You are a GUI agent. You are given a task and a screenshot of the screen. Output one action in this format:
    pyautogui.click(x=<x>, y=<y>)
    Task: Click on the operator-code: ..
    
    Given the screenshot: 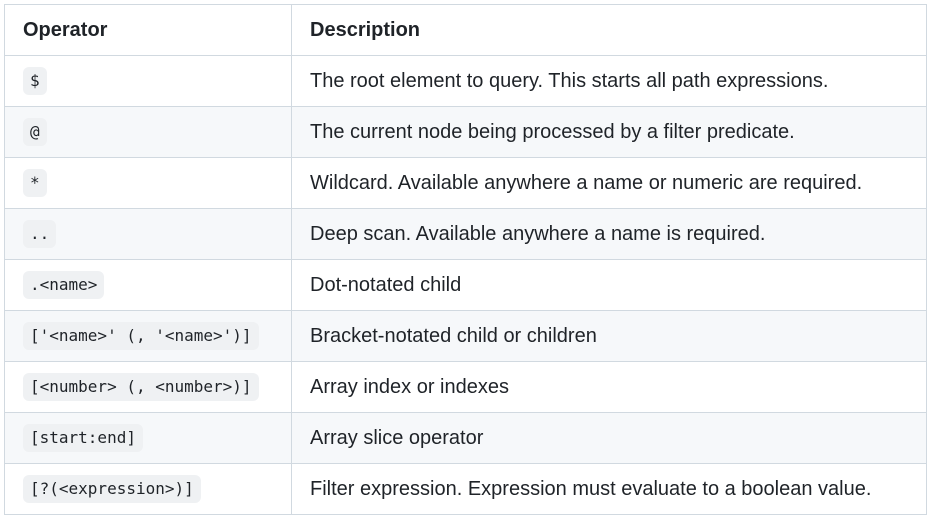 What is the action you would take?
    pyautogui.click(x=40, y=234)
    